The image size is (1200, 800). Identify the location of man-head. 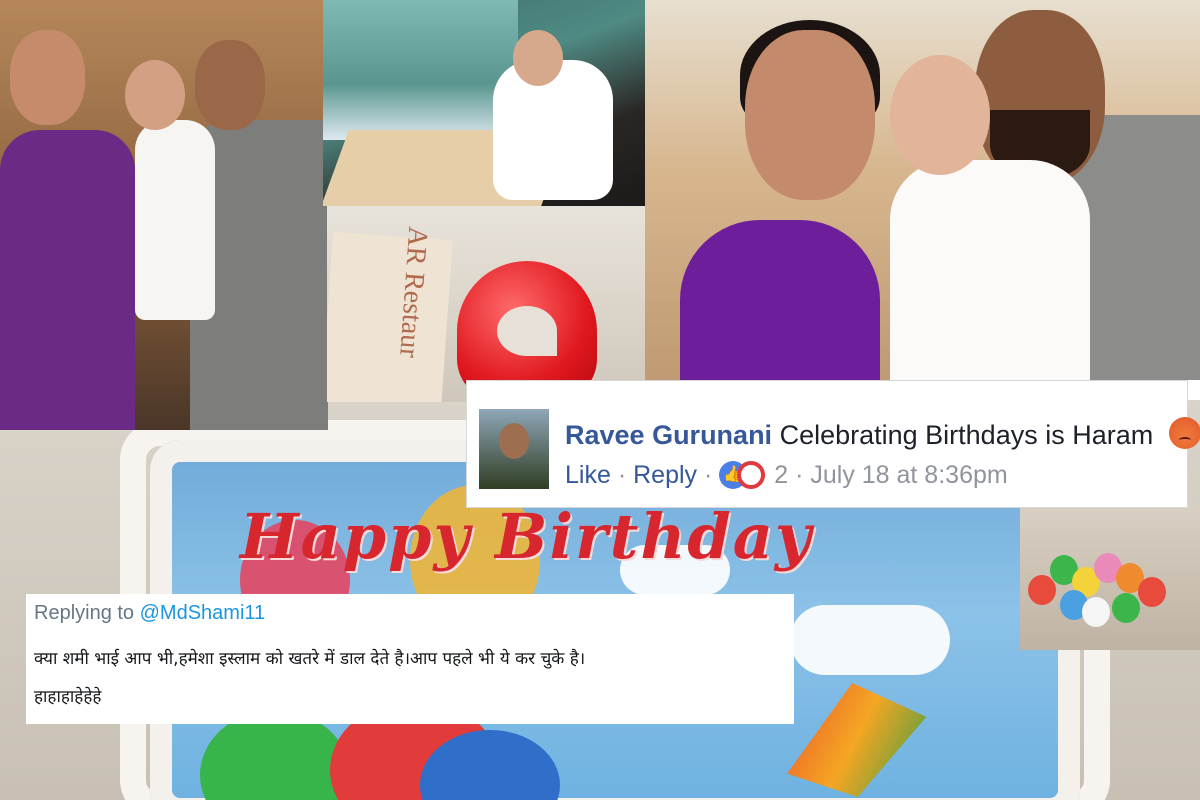
(230, 85).